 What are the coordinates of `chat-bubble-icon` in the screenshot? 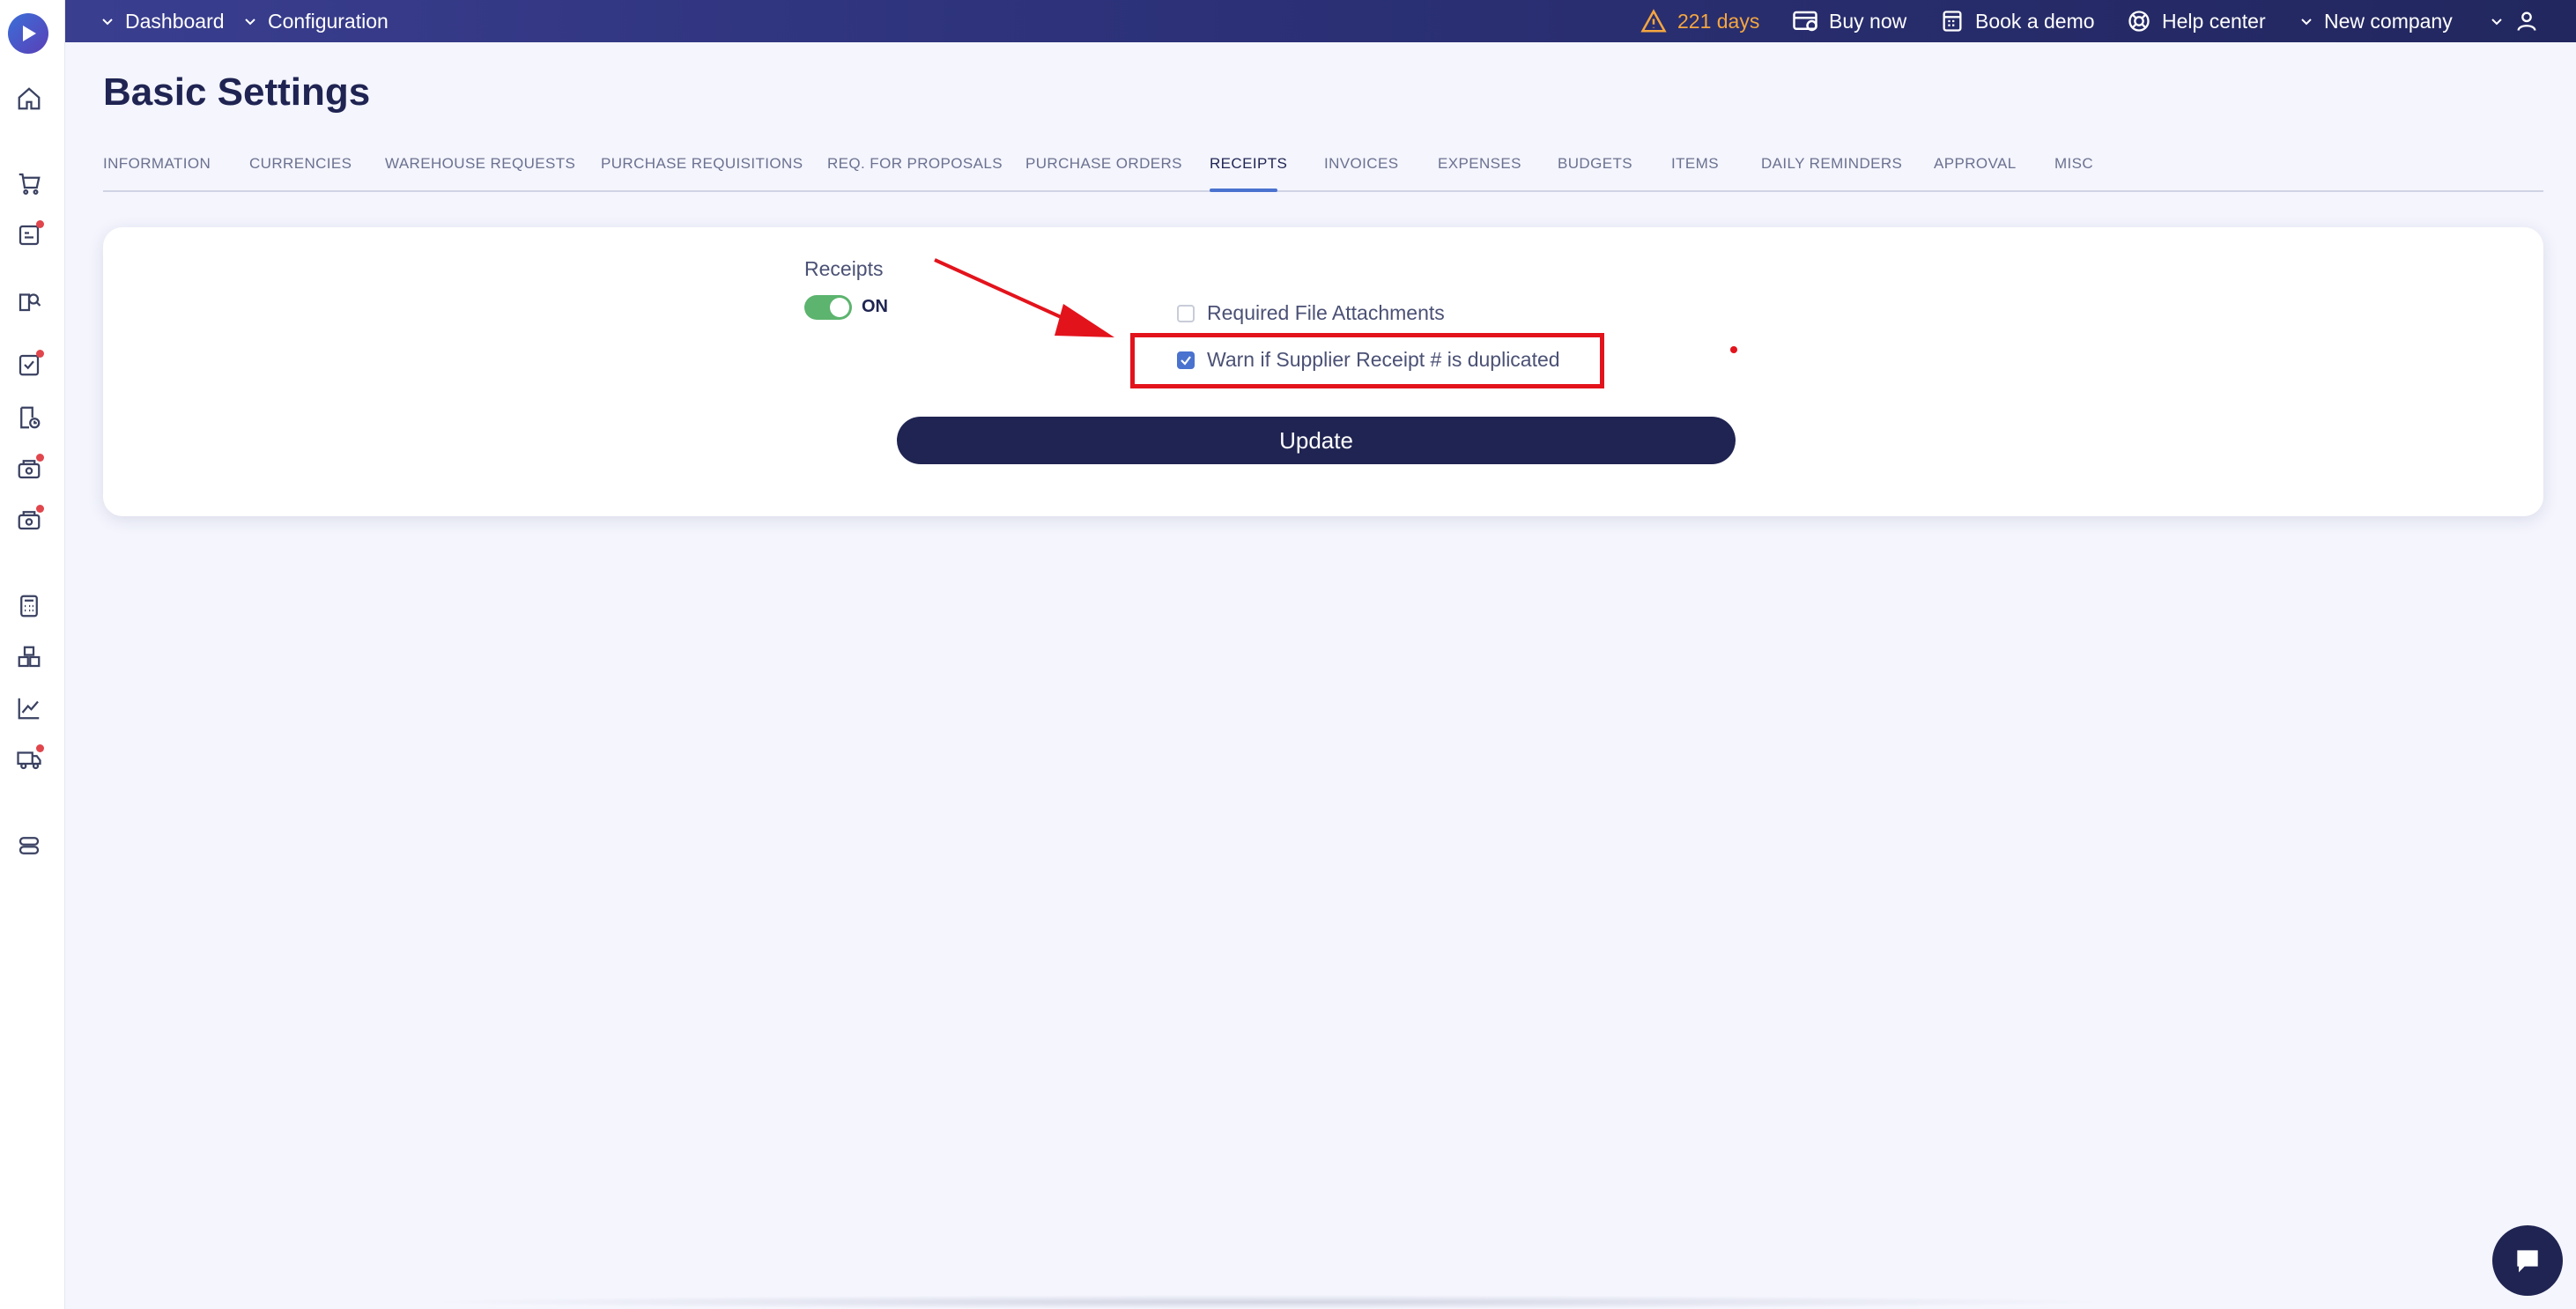 It's located at (2528, 1261).